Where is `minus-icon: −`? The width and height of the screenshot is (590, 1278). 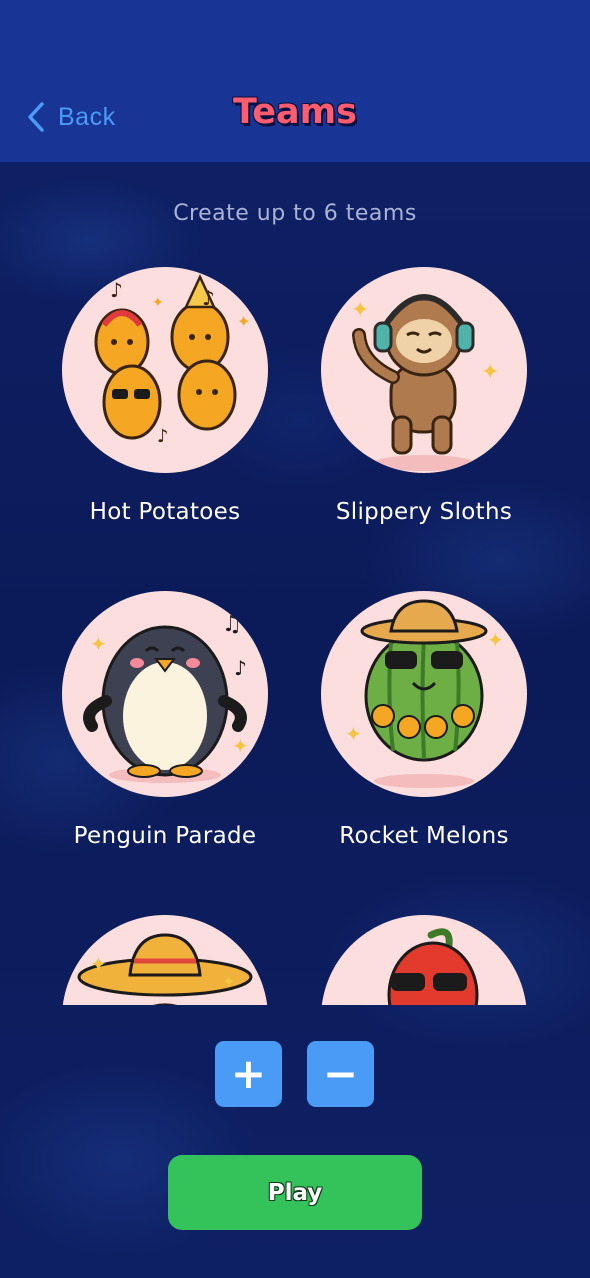
minus-icon: − is located at coordinates (340, 1073).